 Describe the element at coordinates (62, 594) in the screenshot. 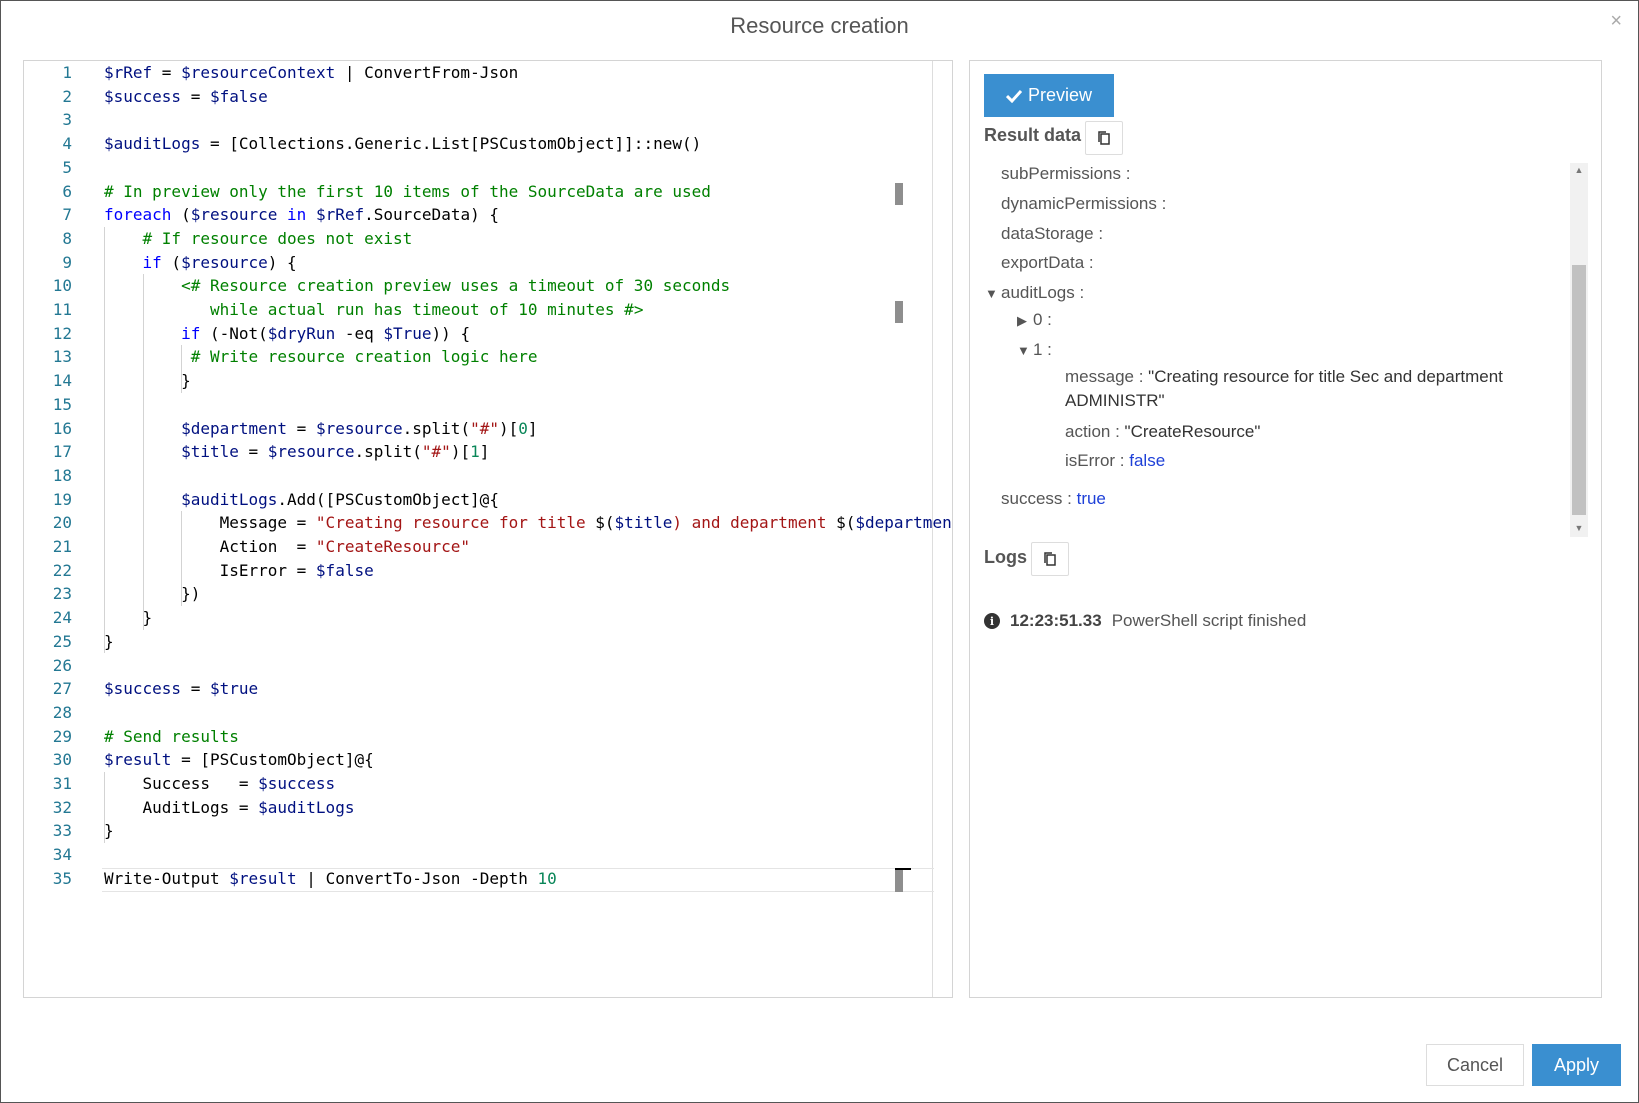

I see `line-number: 23` at that location.